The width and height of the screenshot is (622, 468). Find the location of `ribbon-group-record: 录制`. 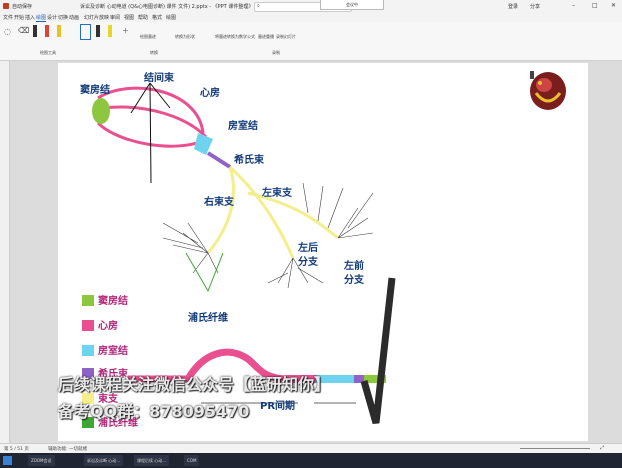

ribbon-group-record: 录制 is located at coordinates (276, 52).